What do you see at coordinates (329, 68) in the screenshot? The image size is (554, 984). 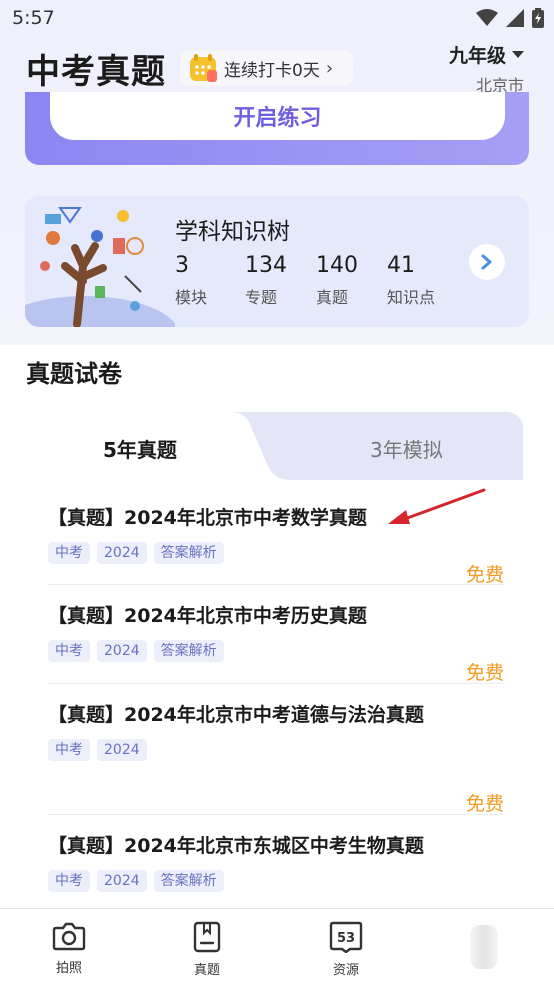 I see `chevron-right-icon: ›` at bounding box center [329, 68].